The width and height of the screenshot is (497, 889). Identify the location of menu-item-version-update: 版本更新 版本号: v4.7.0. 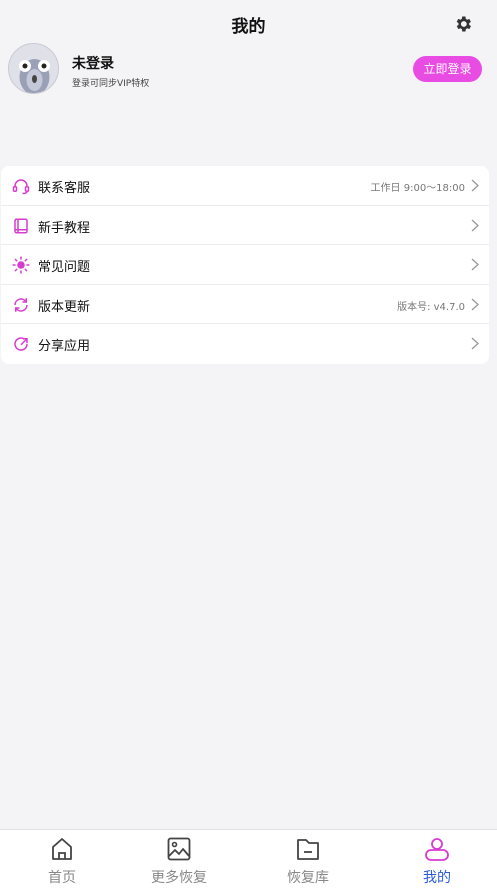
(245, 305).